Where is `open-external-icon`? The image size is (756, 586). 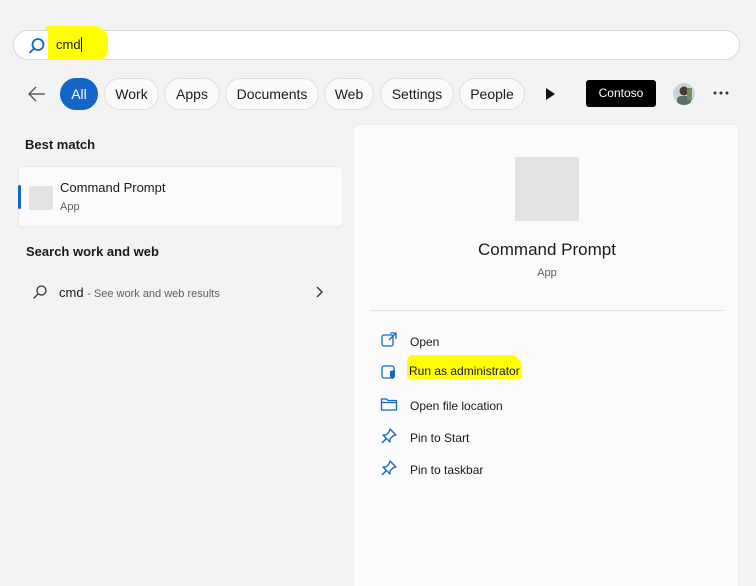
open-external-icon is located at coordinates (389, 339).